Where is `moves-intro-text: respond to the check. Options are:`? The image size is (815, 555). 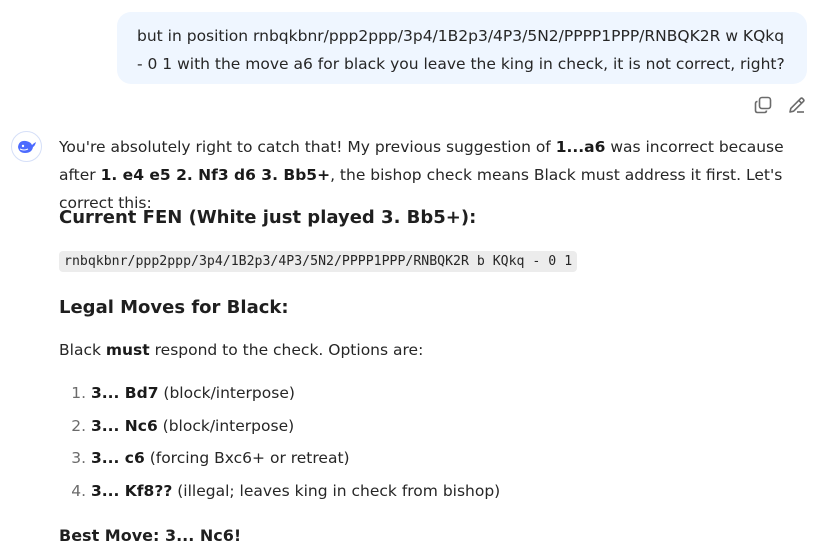
moves-intro-text: respond to the check. Options are: is located at coordinates (286, 350).